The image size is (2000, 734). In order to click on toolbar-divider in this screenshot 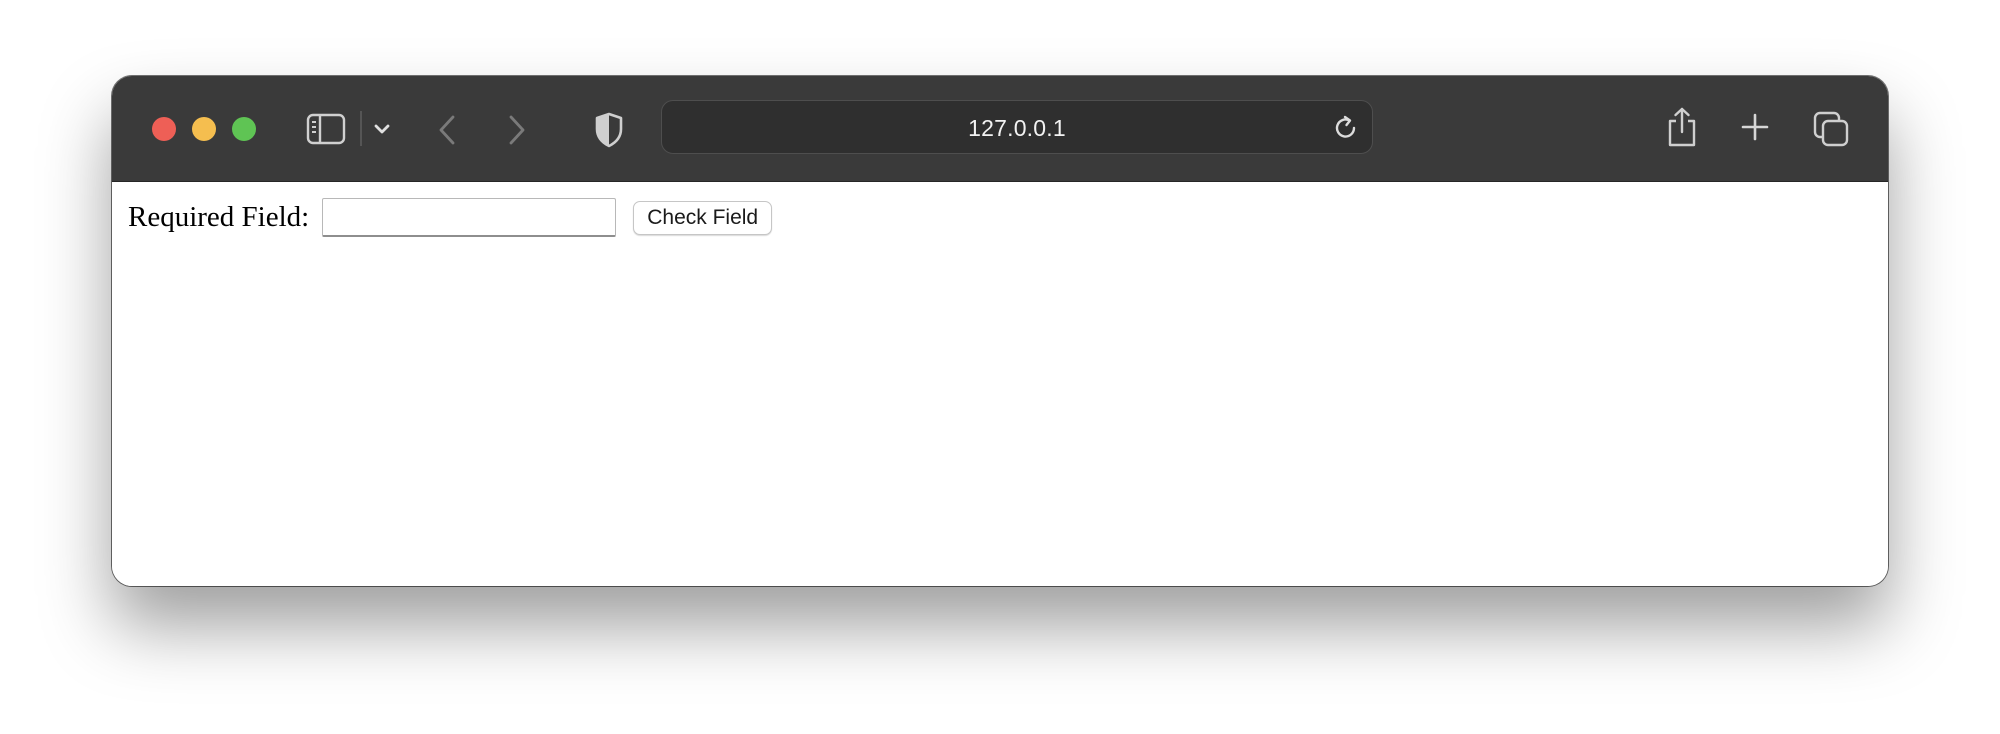, I will do `click(361, 128)`.